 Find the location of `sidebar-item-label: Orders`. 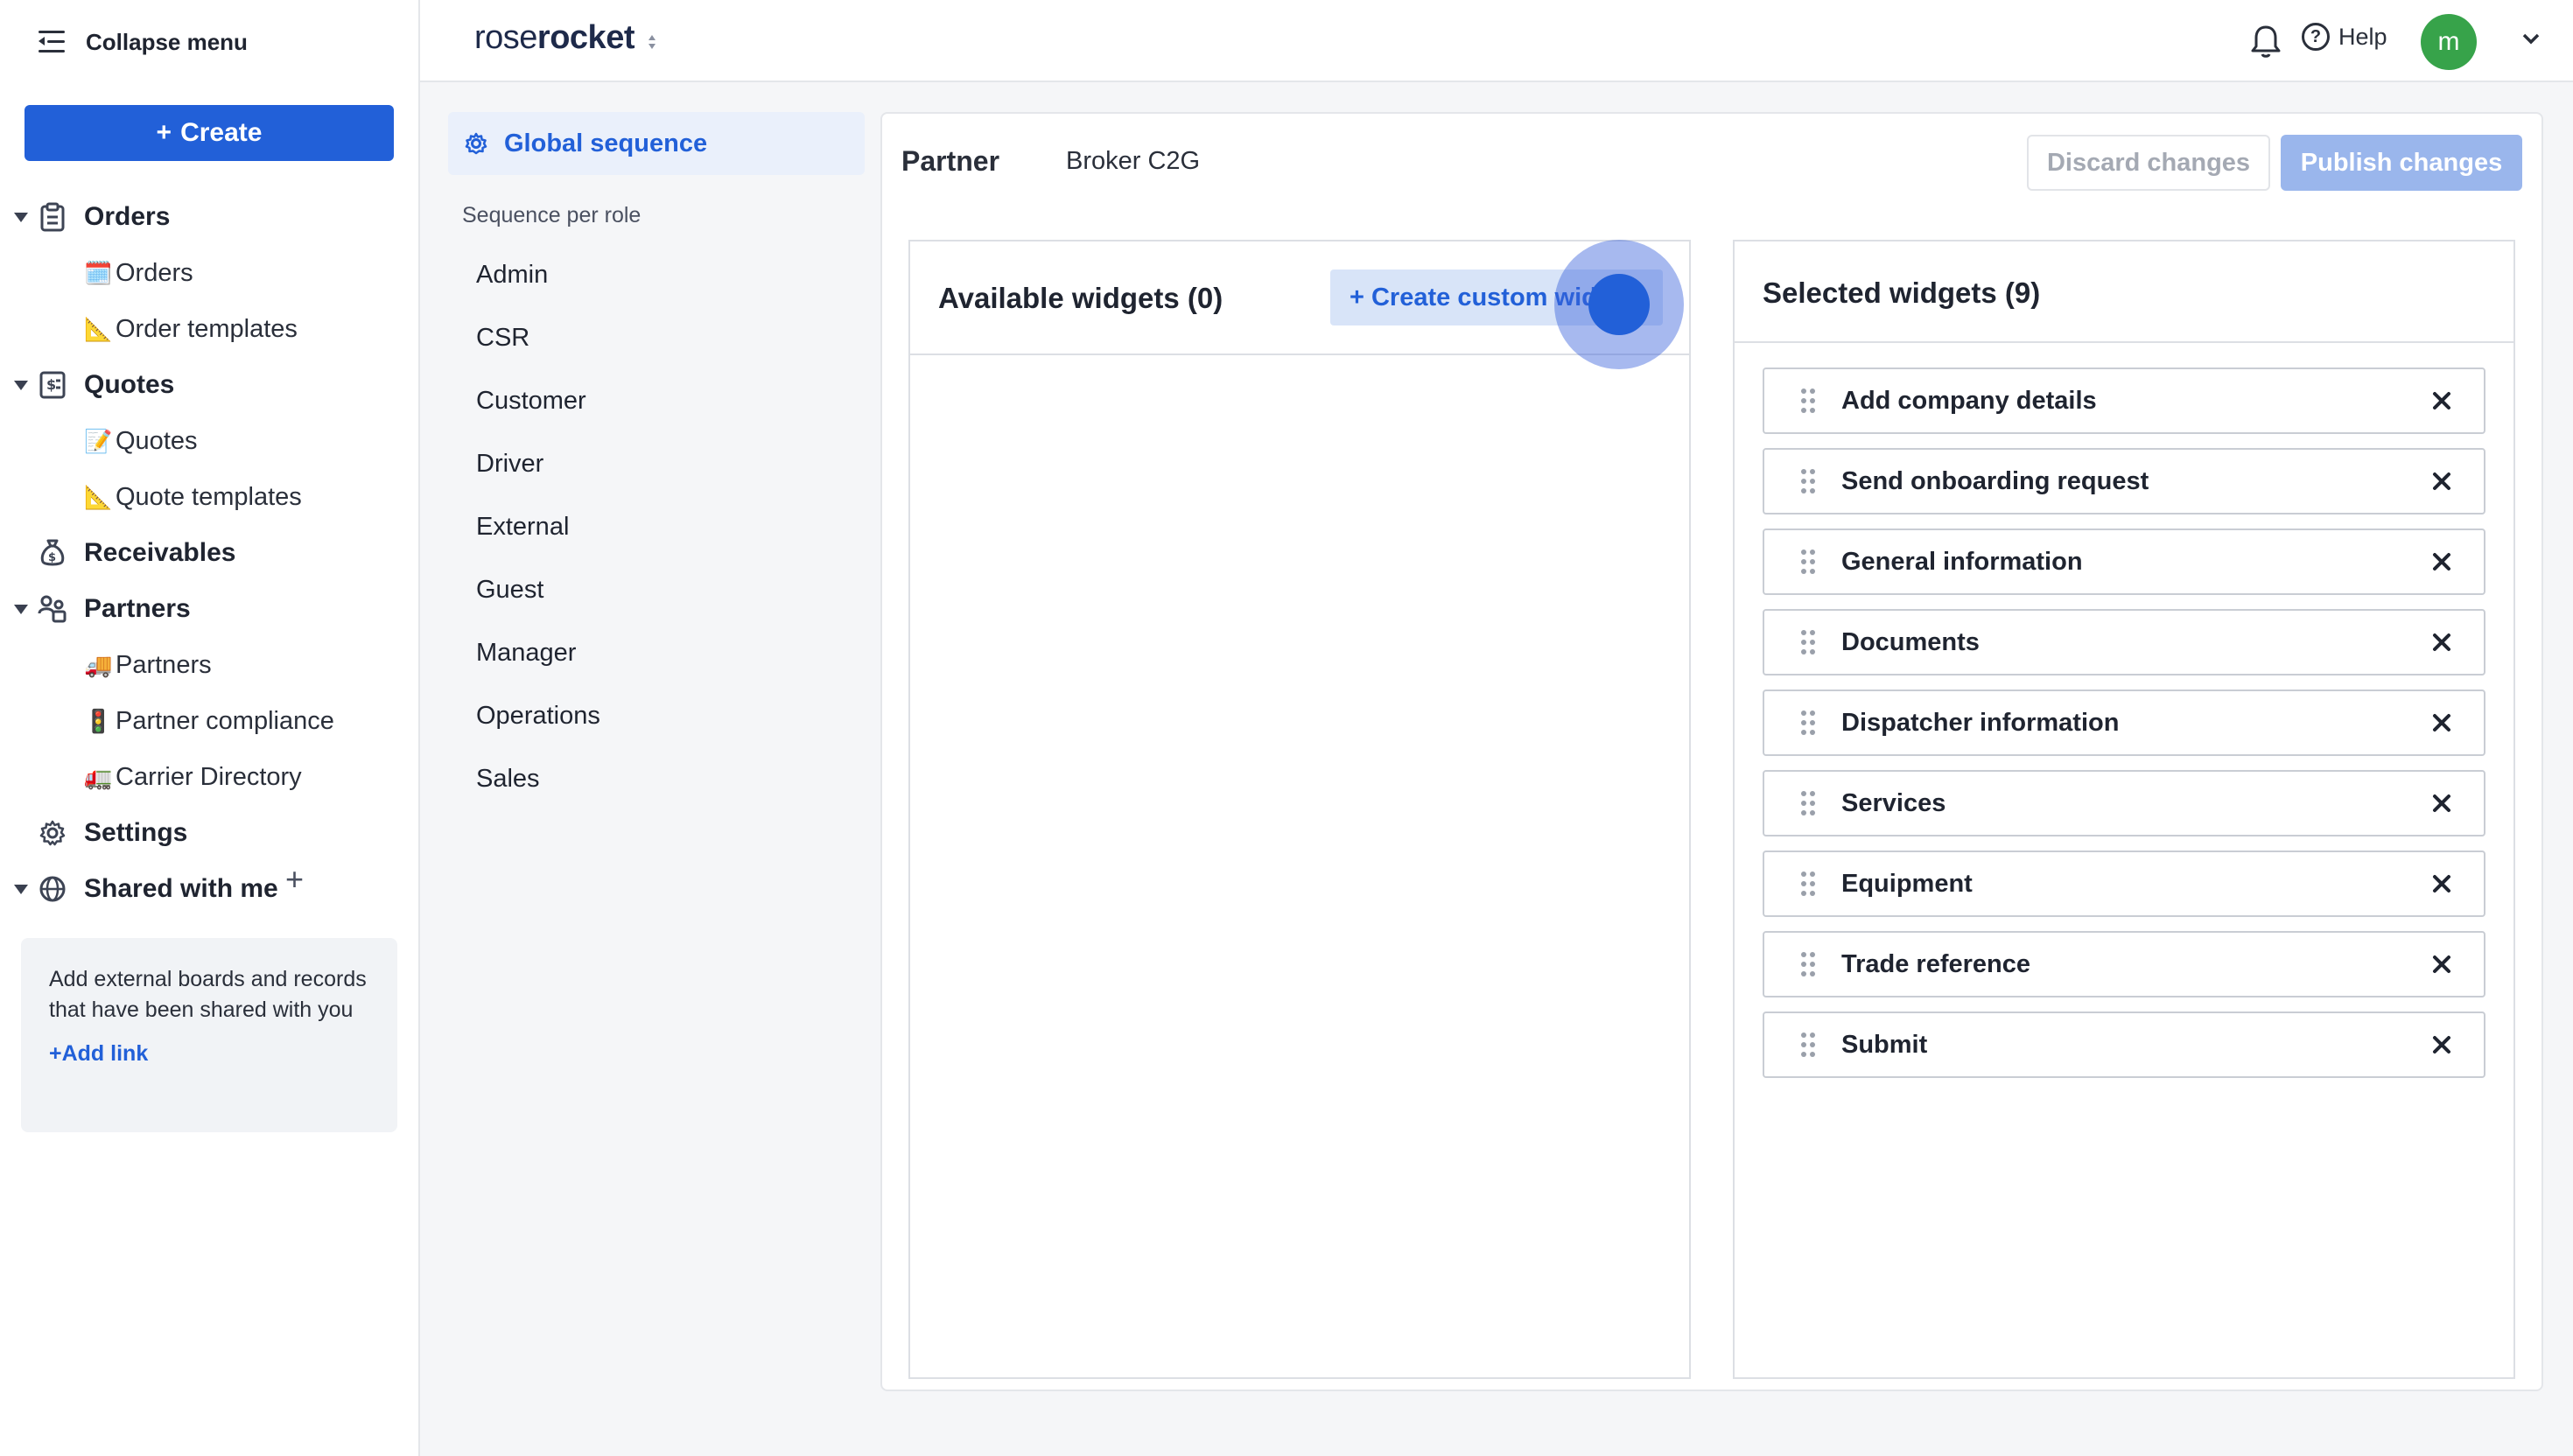

sidebar-item-label: Orders is located at coordinates (127, 216).